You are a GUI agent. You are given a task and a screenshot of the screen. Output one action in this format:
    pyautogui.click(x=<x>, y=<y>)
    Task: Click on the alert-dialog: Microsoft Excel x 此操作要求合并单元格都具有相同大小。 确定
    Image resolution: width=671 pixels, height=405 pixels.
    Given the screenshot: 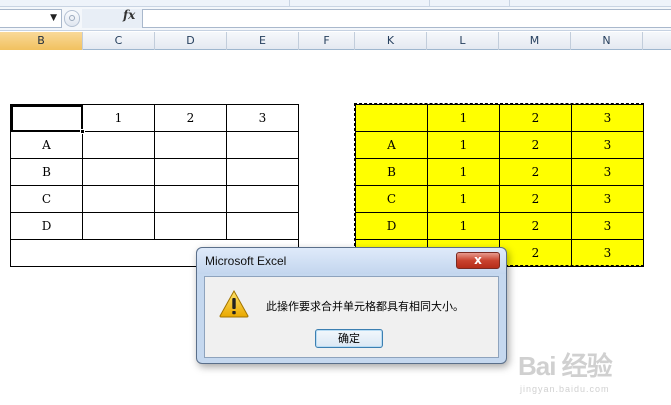 What is the action you would take?
    pyautogui.click(x=351, y=305)
    